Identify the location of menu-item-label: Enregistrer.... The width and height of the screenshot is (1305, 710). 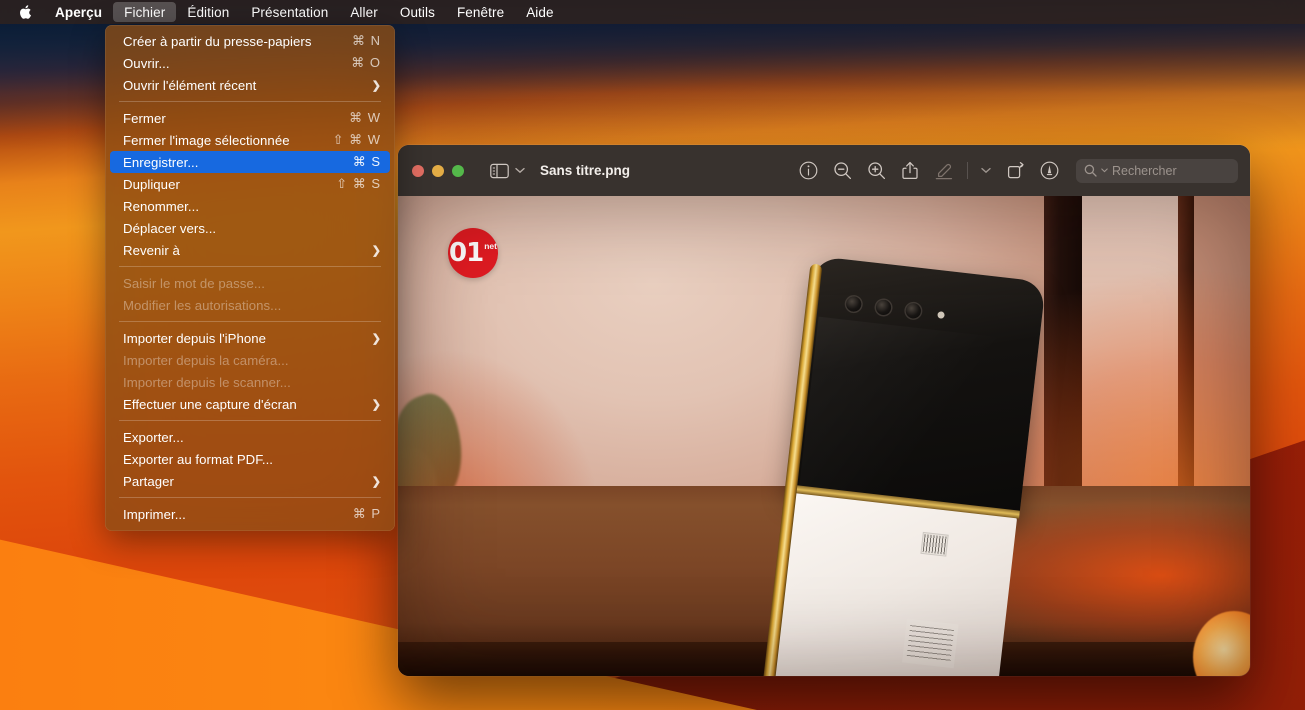
(161, 162).